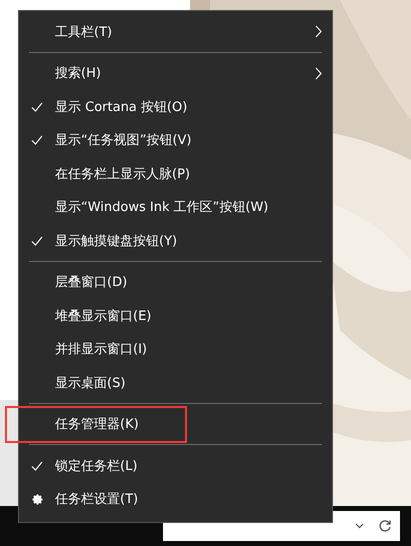 Image resolution: width=411 pixels, height=546 pixels. I want to click on menu-item: 任务栏设置(T), so click(175, 499).